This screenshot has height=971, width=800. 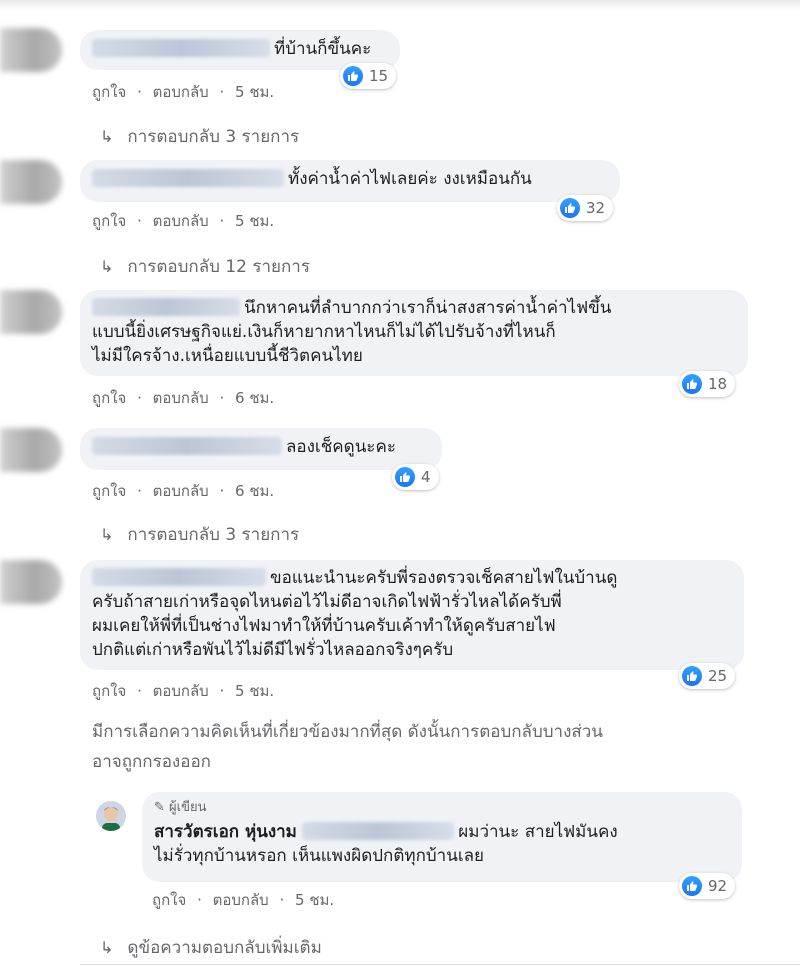 What do you see at coordinates (718, 676) in the screenshot?
I see `reaction-number: 25` at bounding box center [718, 676].